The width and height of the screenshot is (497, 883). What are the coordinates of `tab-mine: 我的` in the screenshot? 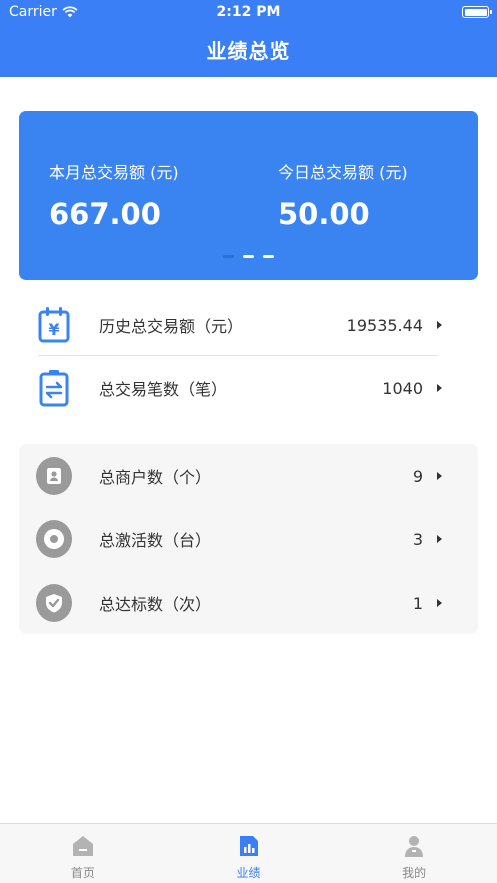 It's located at (414, 853).